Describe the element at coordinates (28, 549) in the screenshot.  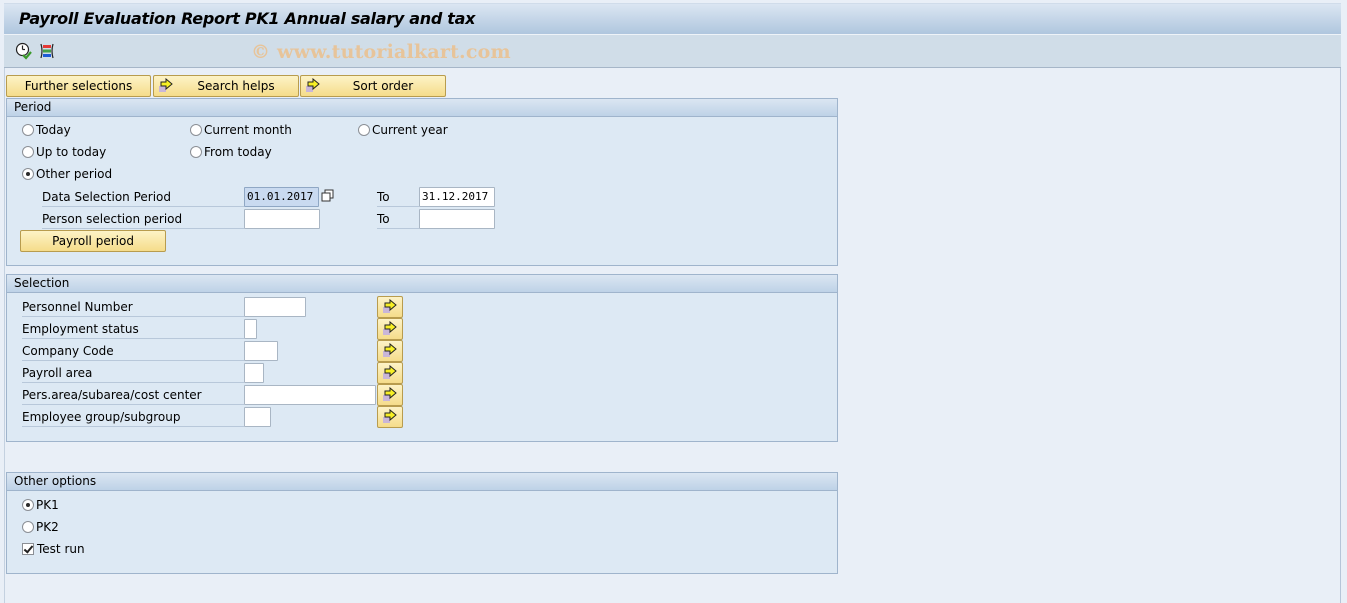
I see `checkbox-box` at that location.